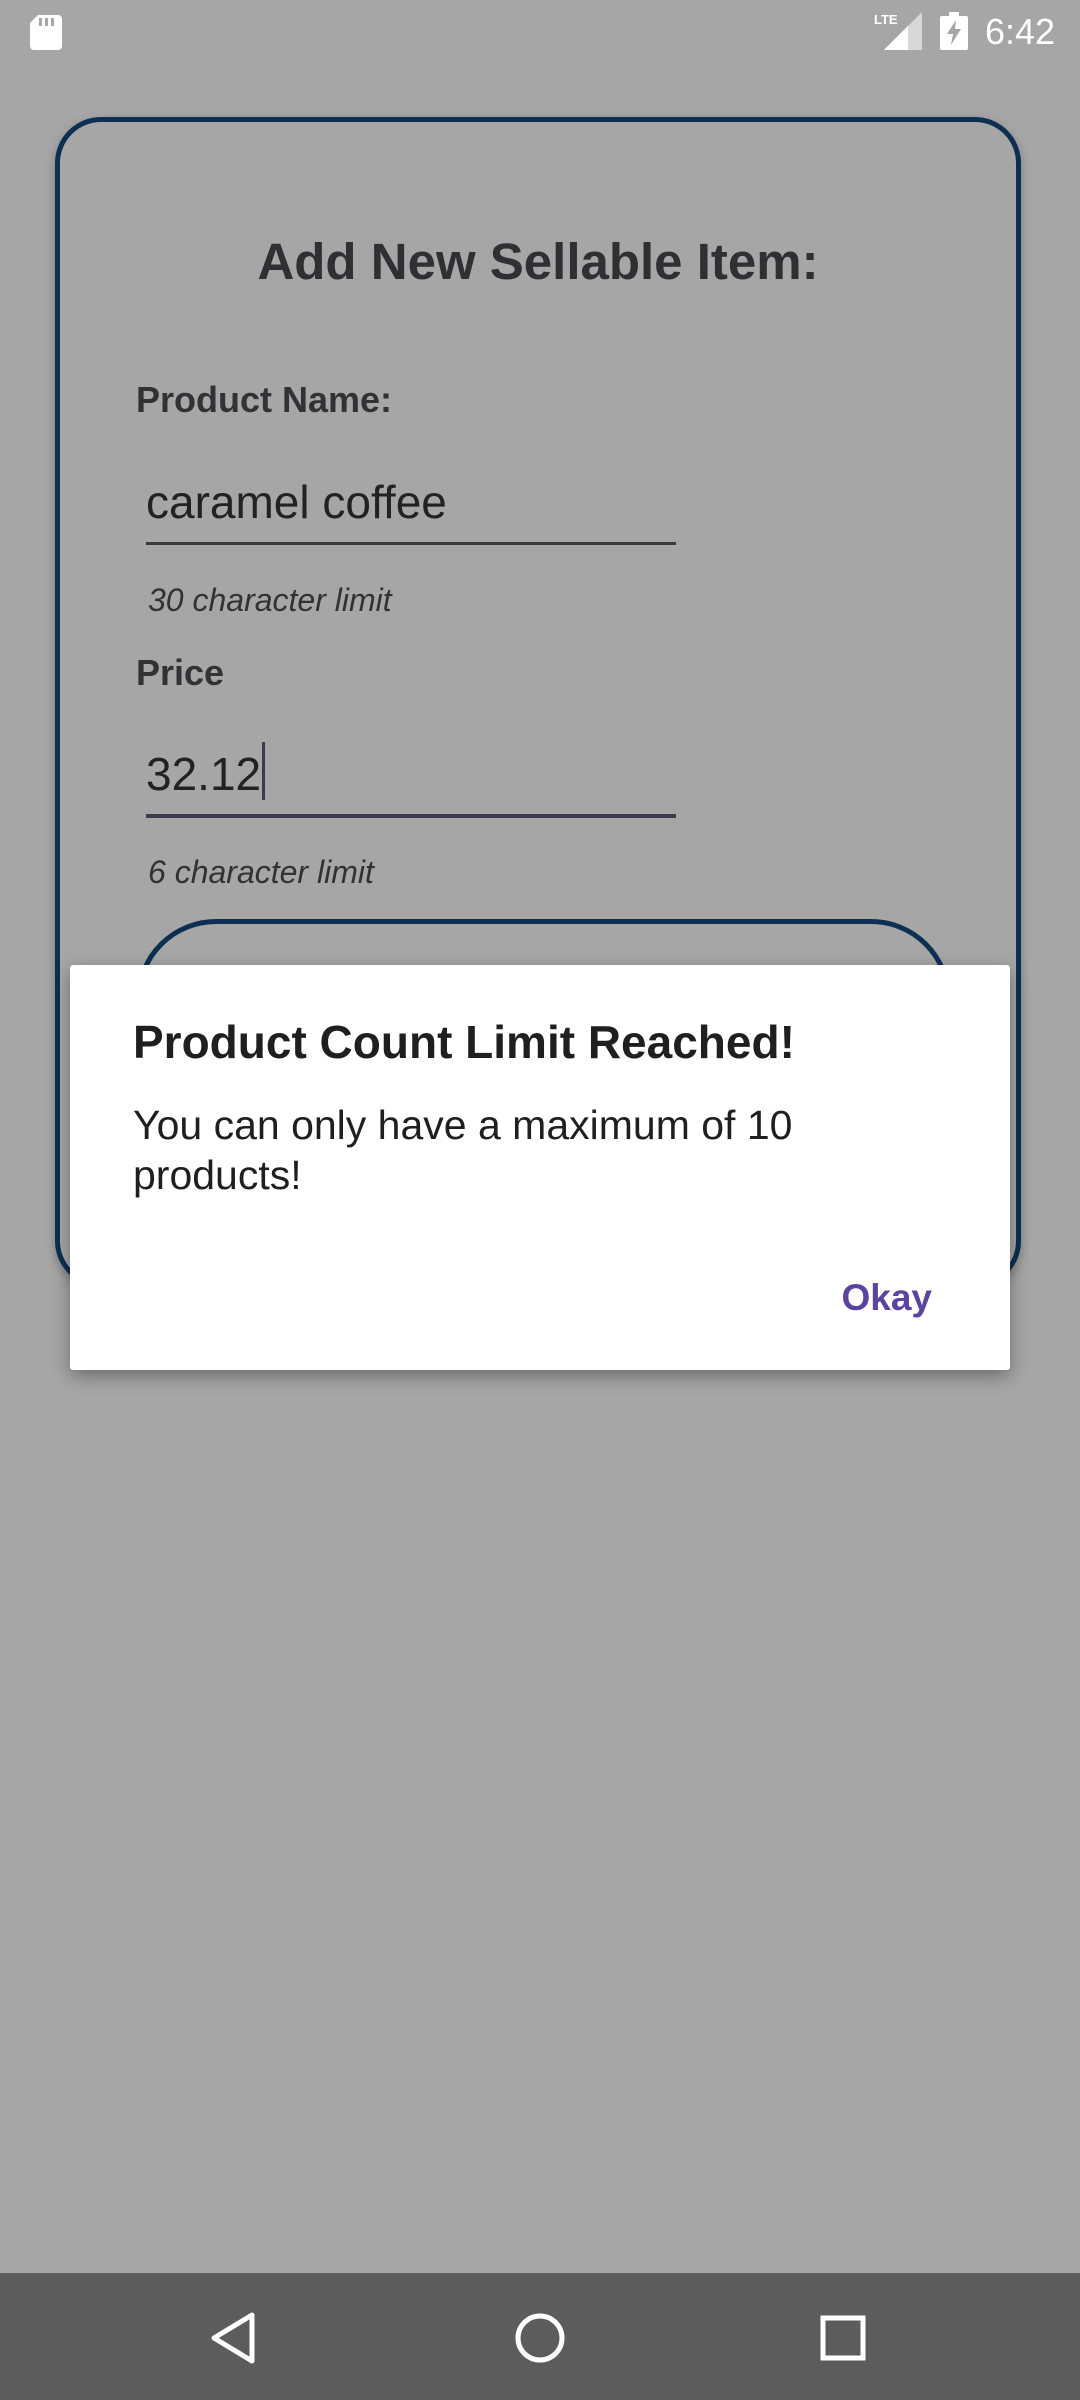  I want to click on home-icon, so click(540, 2338).